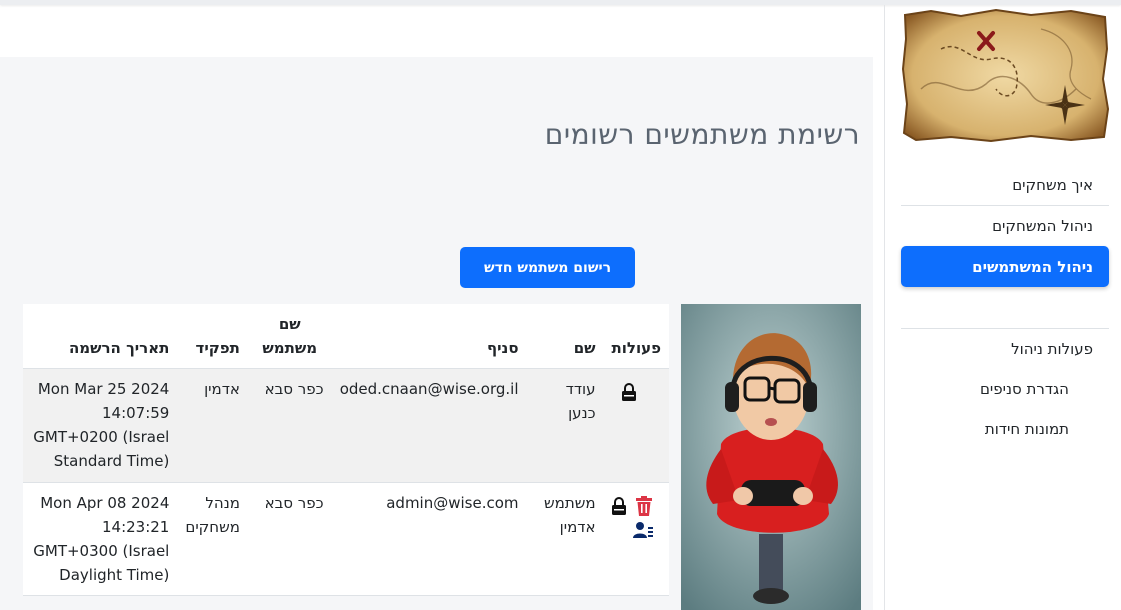 Image resolution: width=1121 pixels, height=610 pixels. What do you see at coordinates (1052, 185) in the screenshot?
I see `sidebar-item-how-to-play: איך משחקים` at bounding box center [1052, 185].